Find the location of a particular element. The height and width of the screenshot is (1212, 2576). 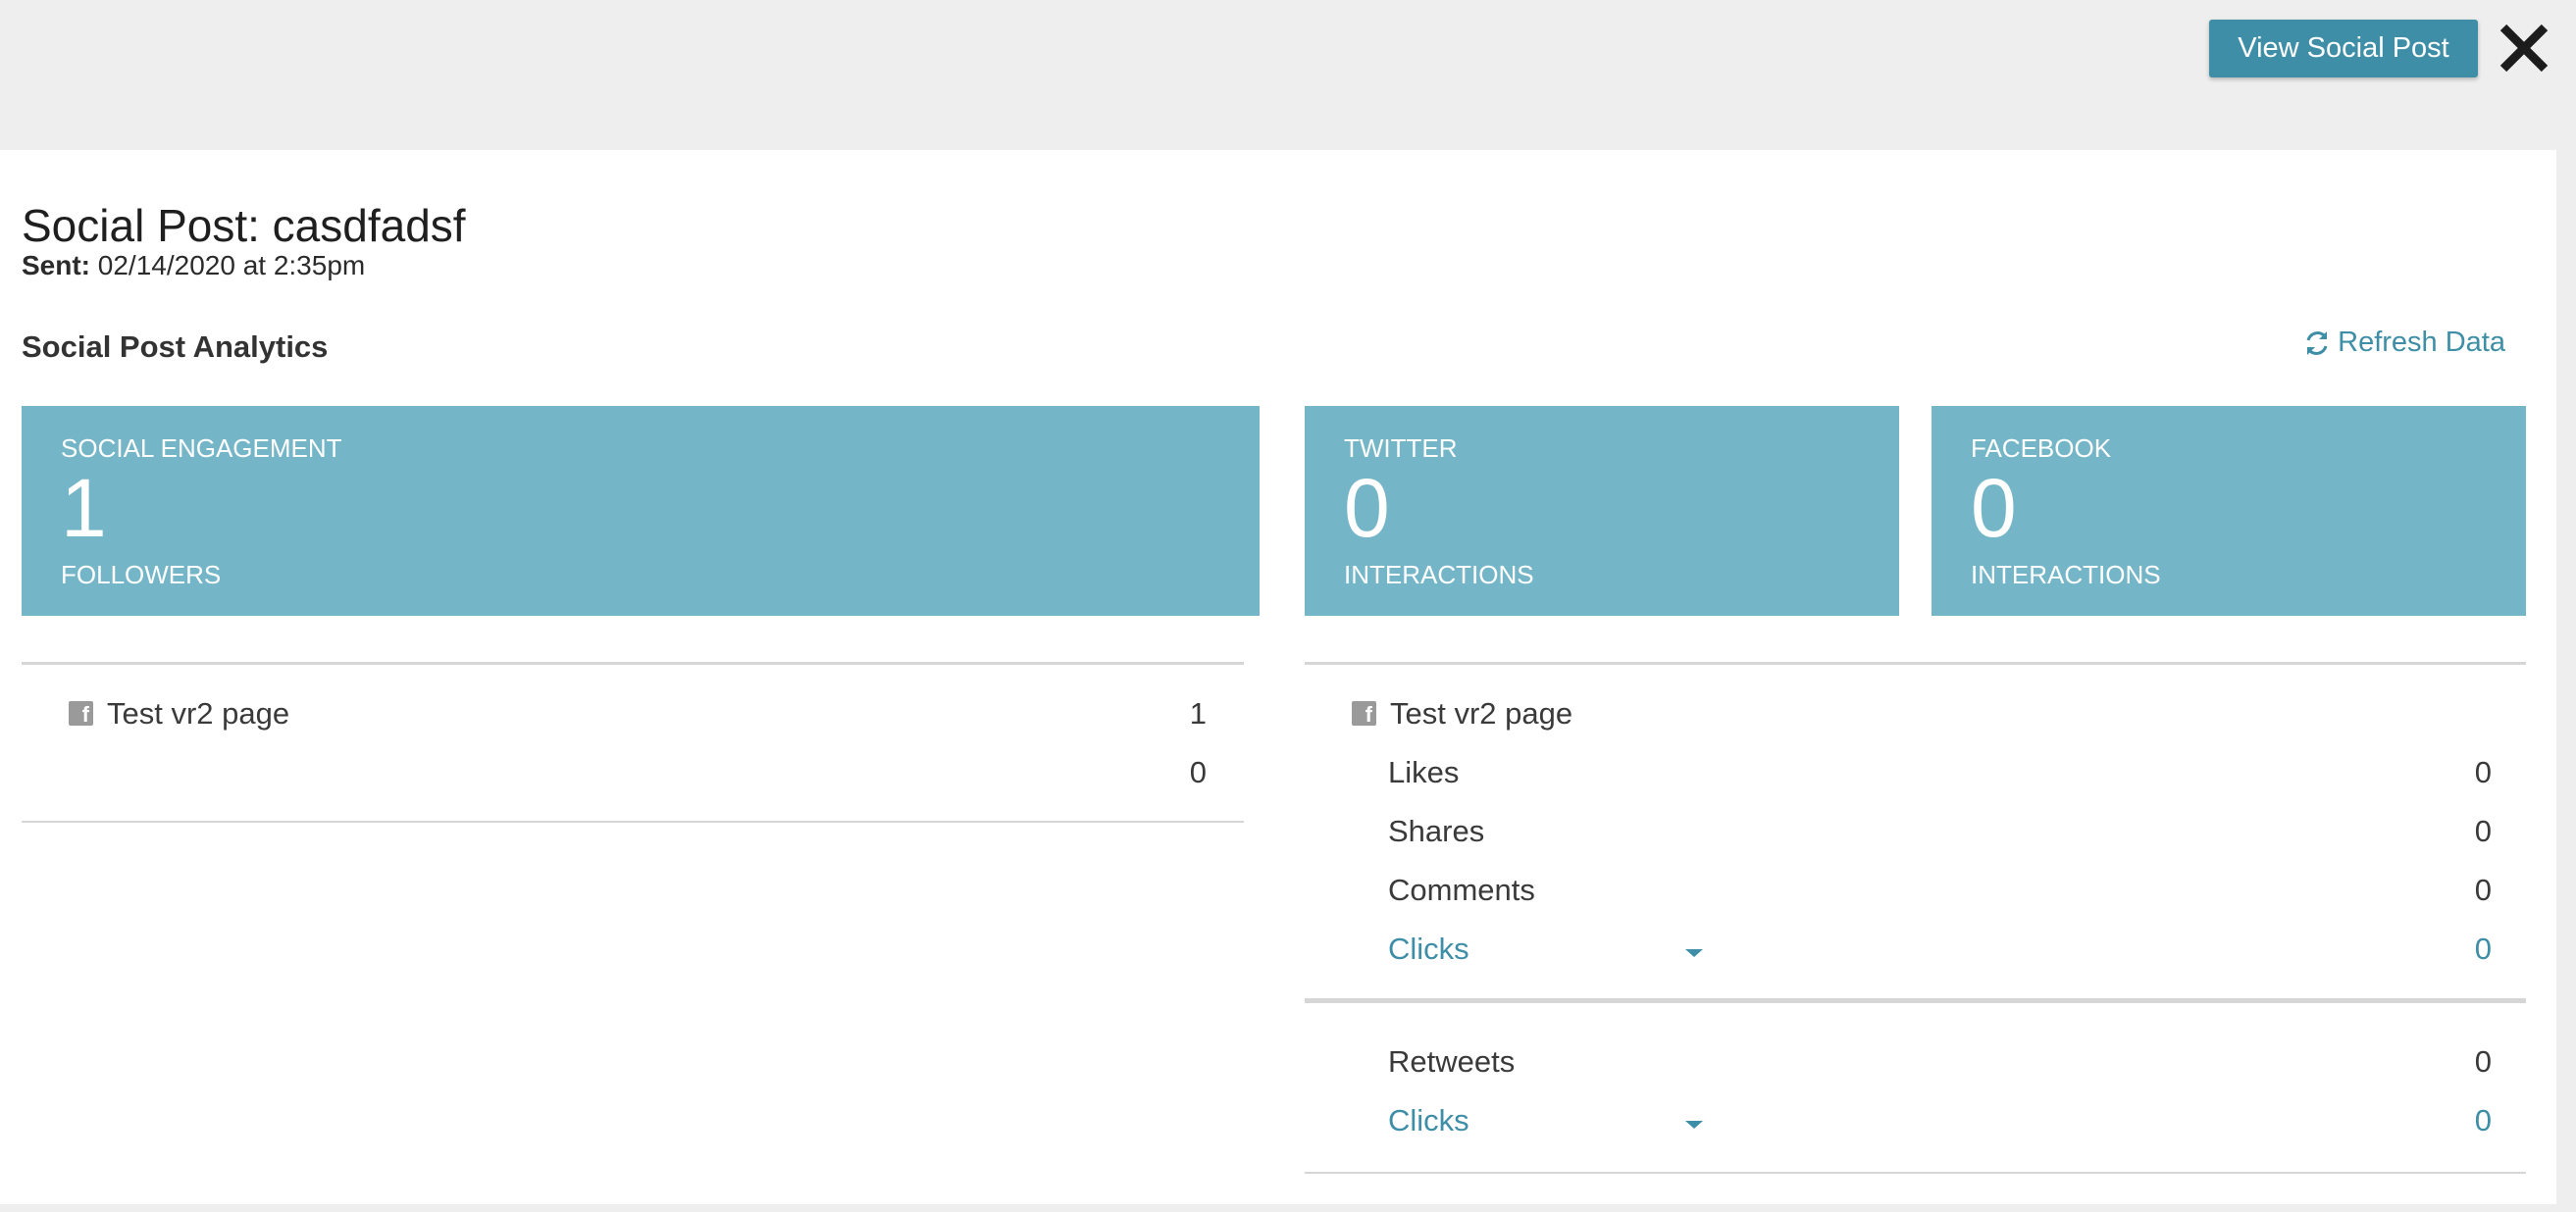

retweets-label: Retweets is located at coordinates (1452, 1061).